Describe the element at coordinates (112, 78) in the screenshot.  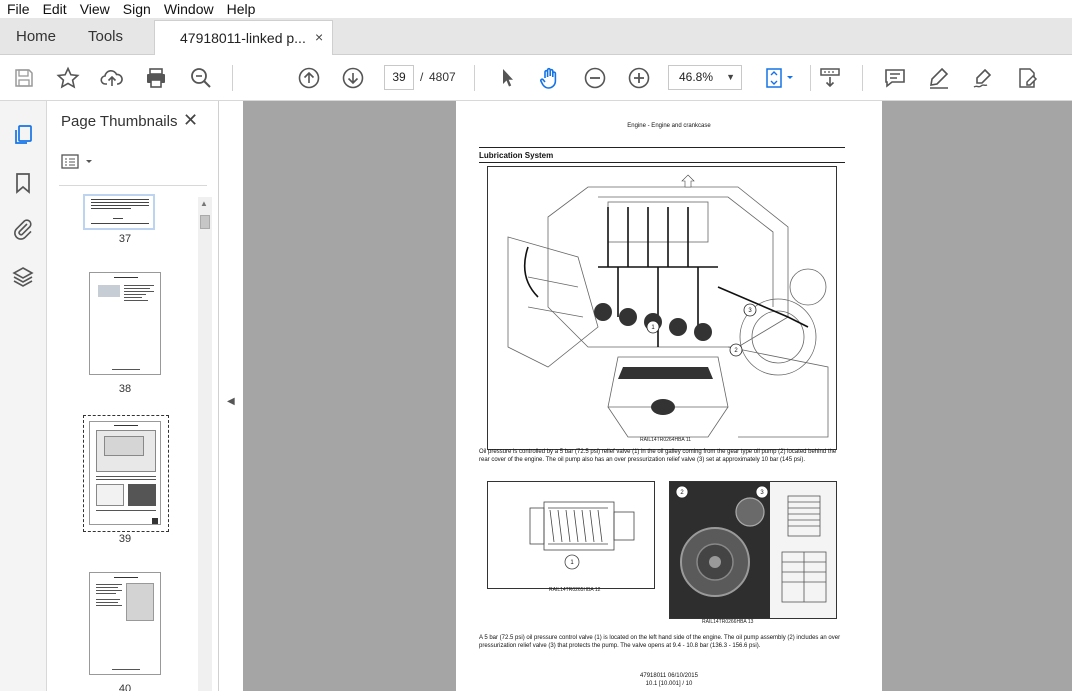
I see `upload-icon` at that location.